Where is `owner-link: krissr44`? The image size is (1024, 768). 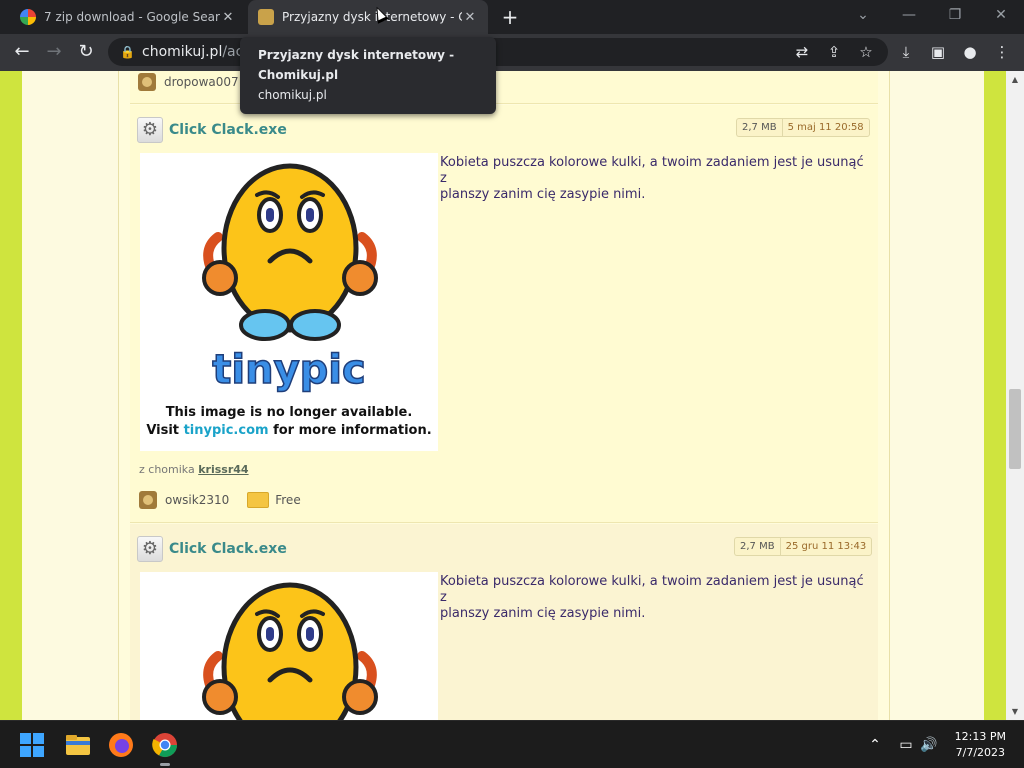
owner-link: krissr44 is located at coordinates (223, 469).